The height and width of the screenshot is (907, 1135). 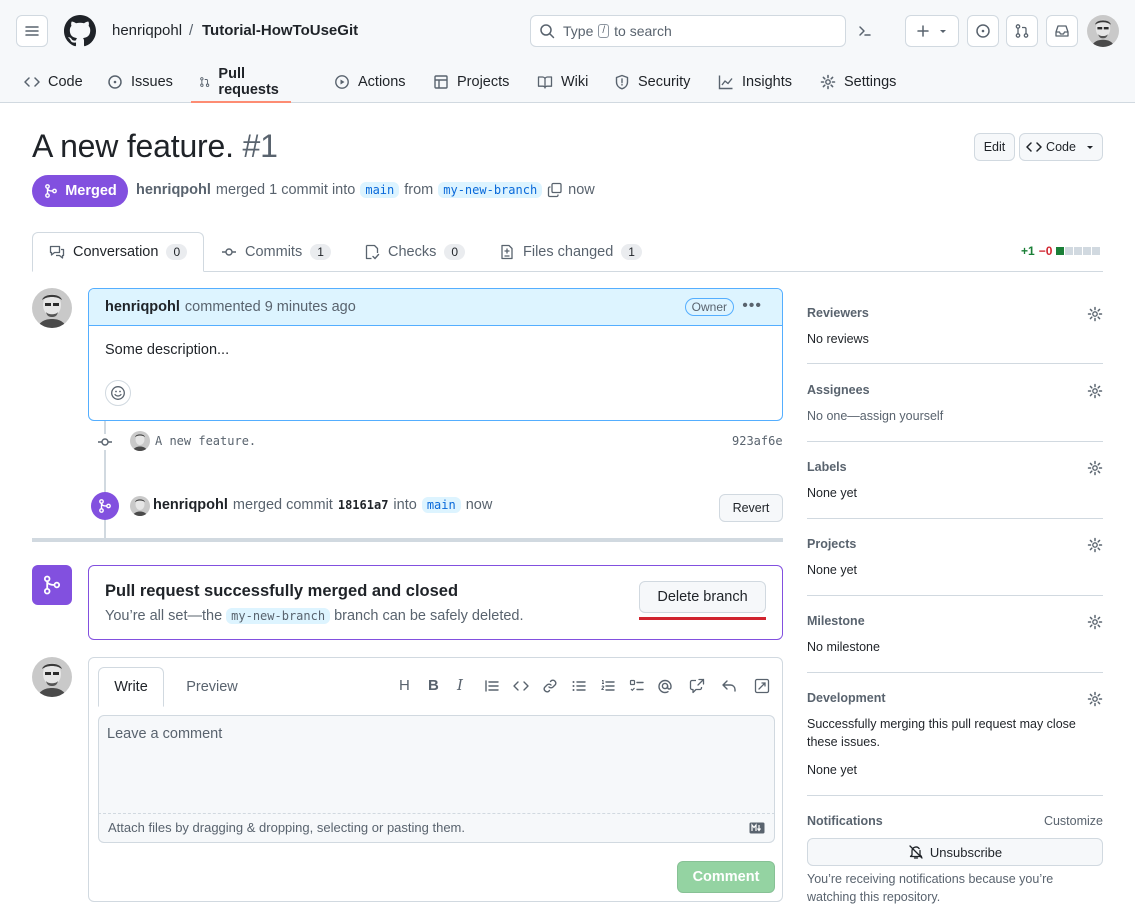 I want to click on issues-button, so click(x=983, y=31).